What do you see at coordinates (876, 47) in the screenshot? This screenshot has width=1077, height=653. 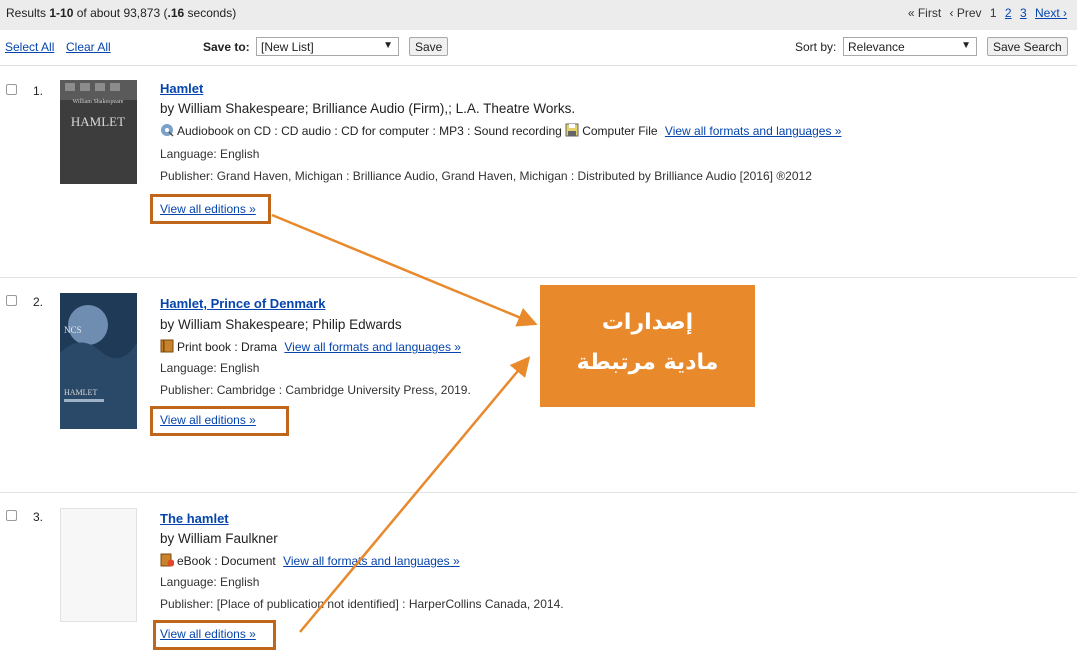 I see `sort-by-value: Relevance` at bounding box center [876, 47].